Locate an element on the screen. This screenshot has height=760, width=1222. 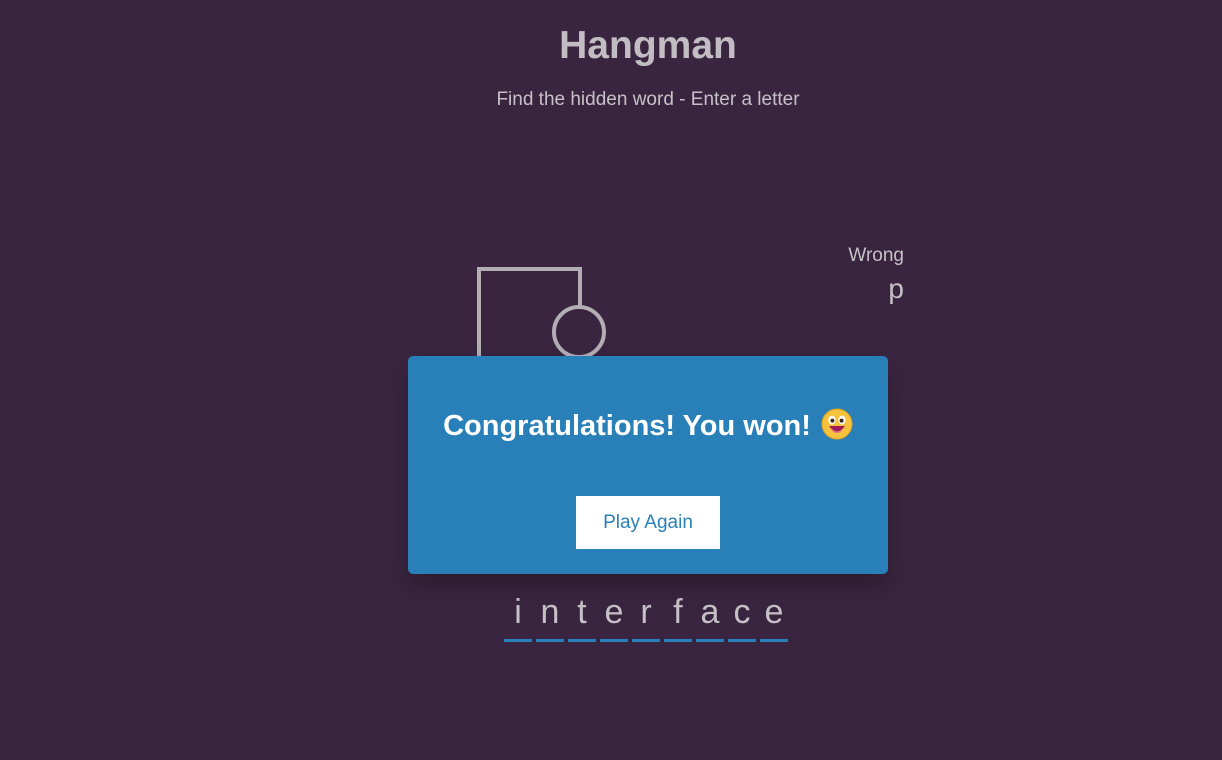
page-title: Hangman is located at coordinates (648, 45).